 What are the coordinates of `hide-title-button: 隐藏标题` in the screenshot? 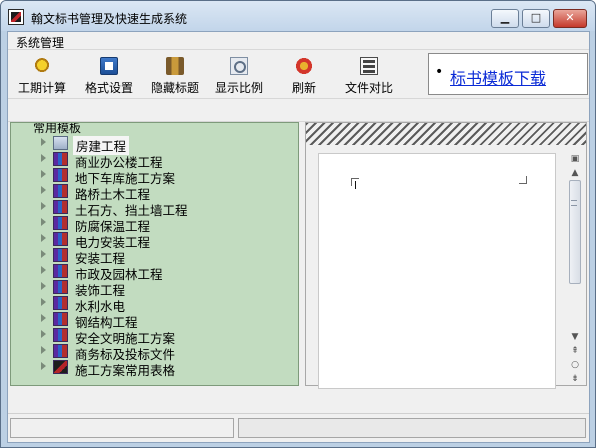 It's located at (175, 74).